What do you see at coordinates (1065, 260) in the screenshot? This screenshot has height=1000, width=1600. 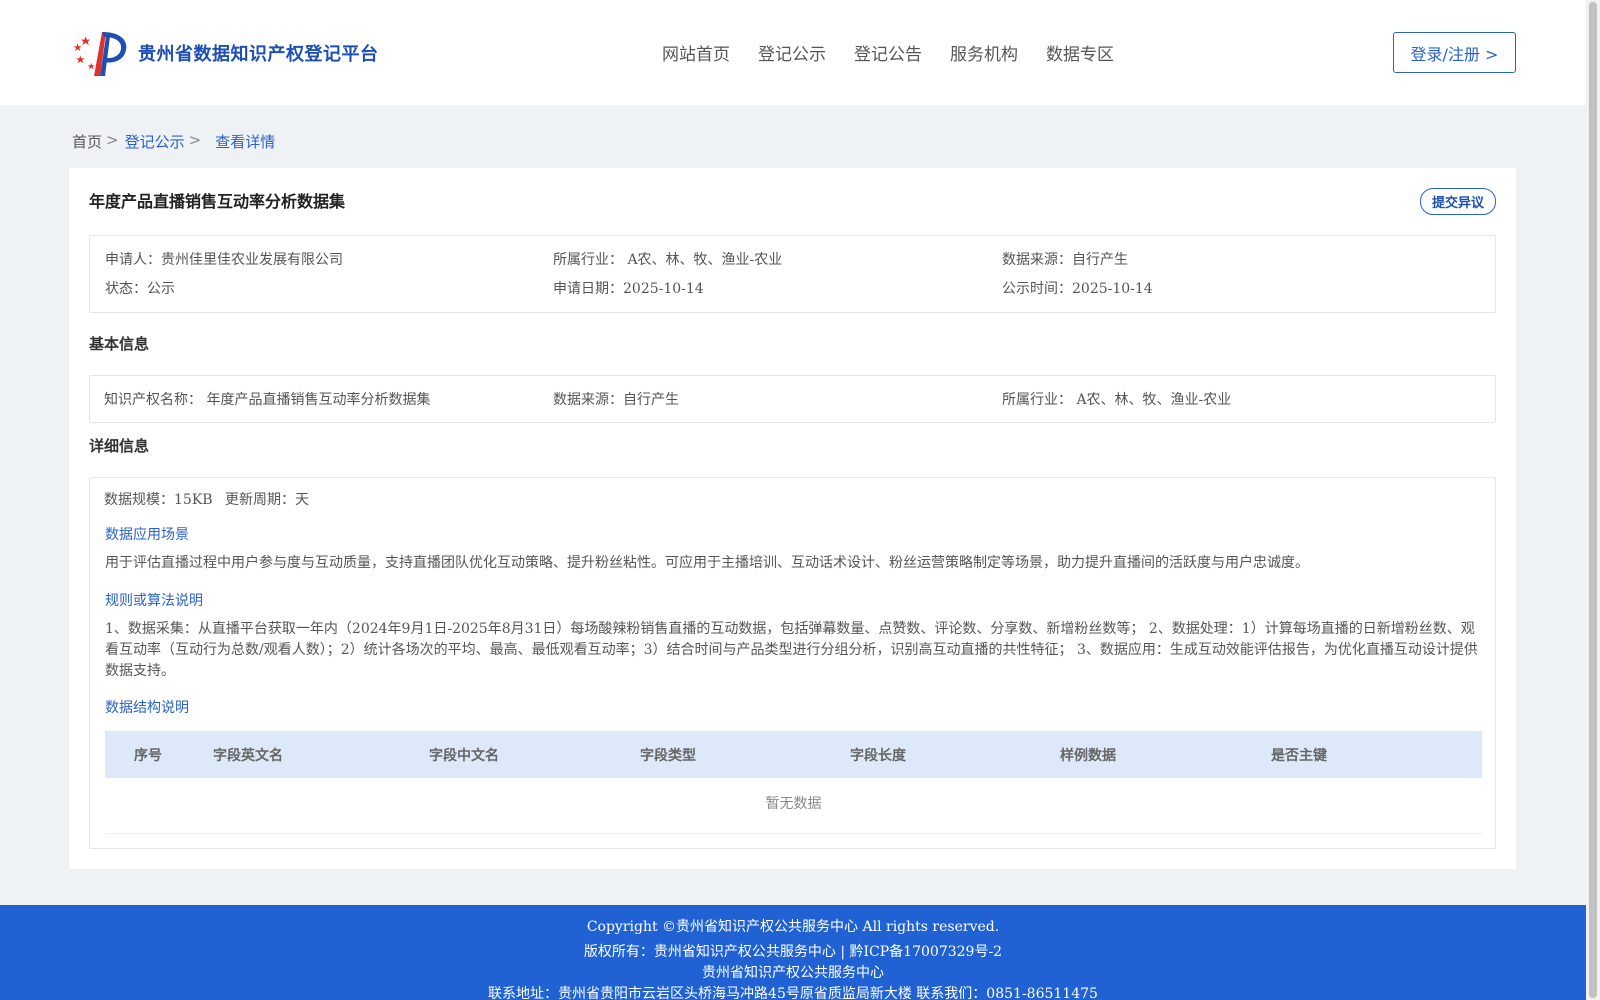 I see `data-source: 数据来源：自行产生` at bounding box center [1065, 260].